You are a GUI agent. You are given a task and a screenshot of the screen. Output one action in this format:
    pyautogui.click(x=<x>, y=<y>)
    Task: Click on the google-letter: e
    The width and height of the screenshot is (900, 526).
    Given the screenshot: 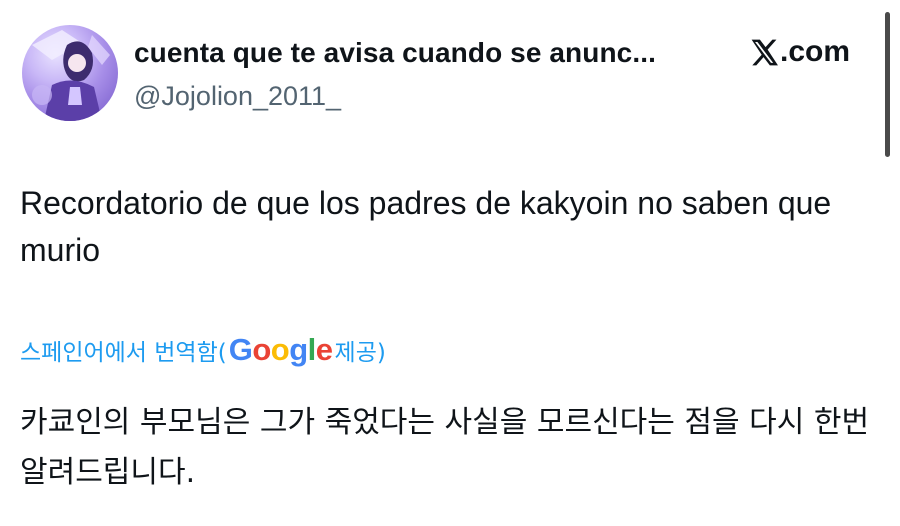 What is the action you would take?
    pyautogui.click(x=324, y=349)
    